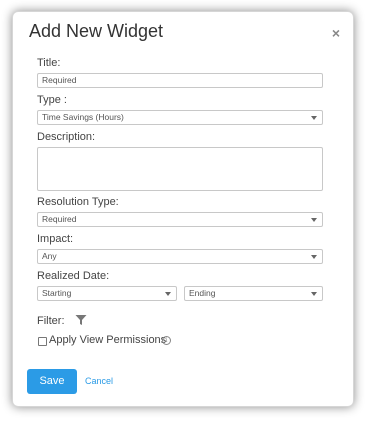 Image resolution: width=367 pixels, height=421 pixels. Describe the element at coordinates (96, 31) in the screenshot. I see `dialog-title: Add New Widget` at that location.